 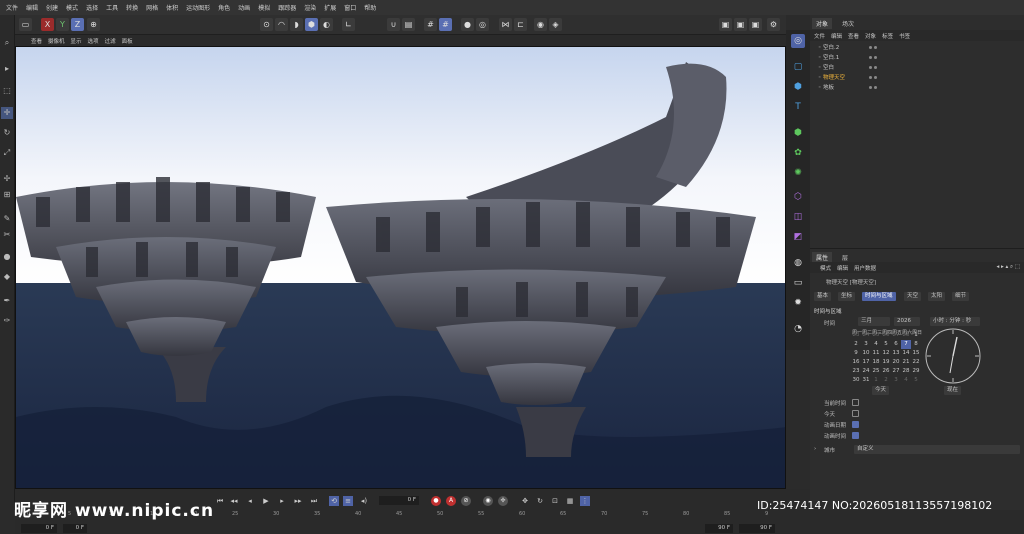 I want to click on checkbox, so click(x=855, y=402).